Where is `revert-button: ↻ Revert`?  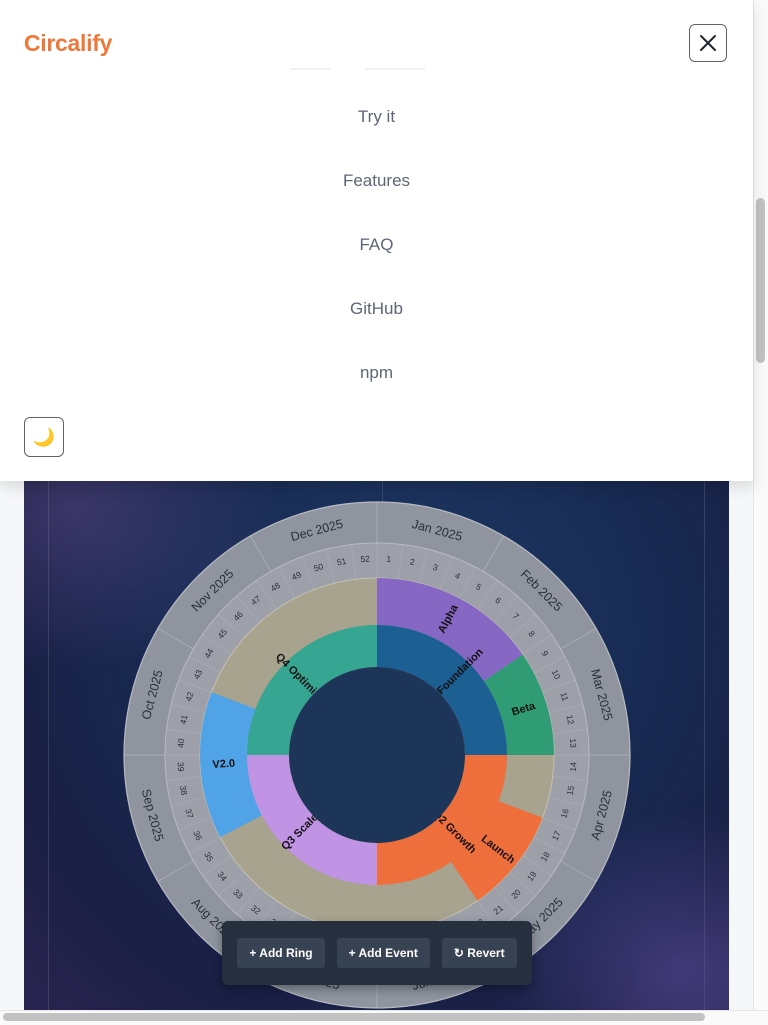 revert-button: ↻ Revert is located at coordinates (479, 953).